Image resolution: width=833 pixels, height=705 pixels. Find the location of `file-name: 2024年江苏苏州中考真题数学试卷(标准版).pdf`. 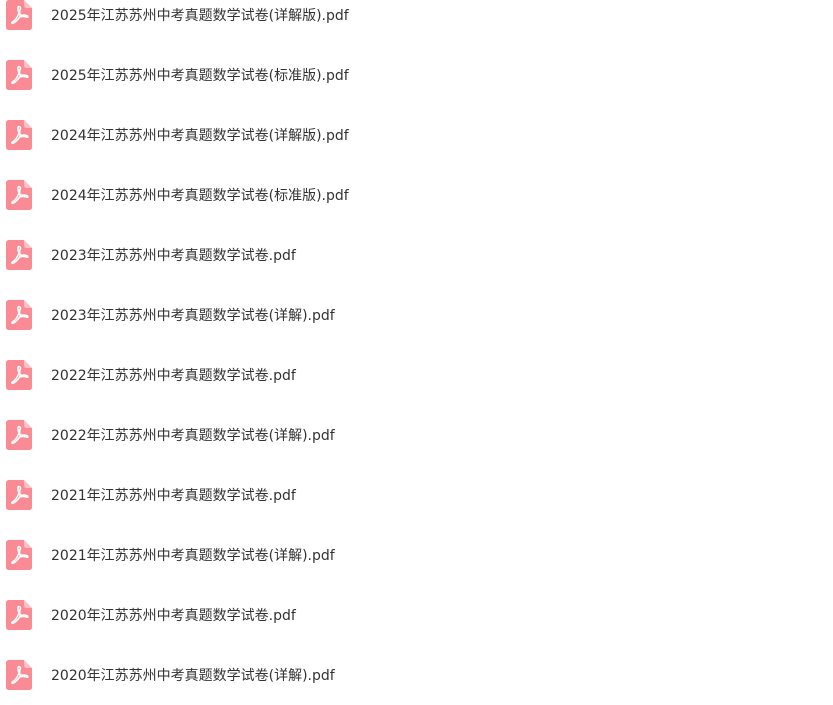

file-name: 2024年江苏苏州中考真题数学试卷(标准版).pdf is located at coordinates (200, 196).